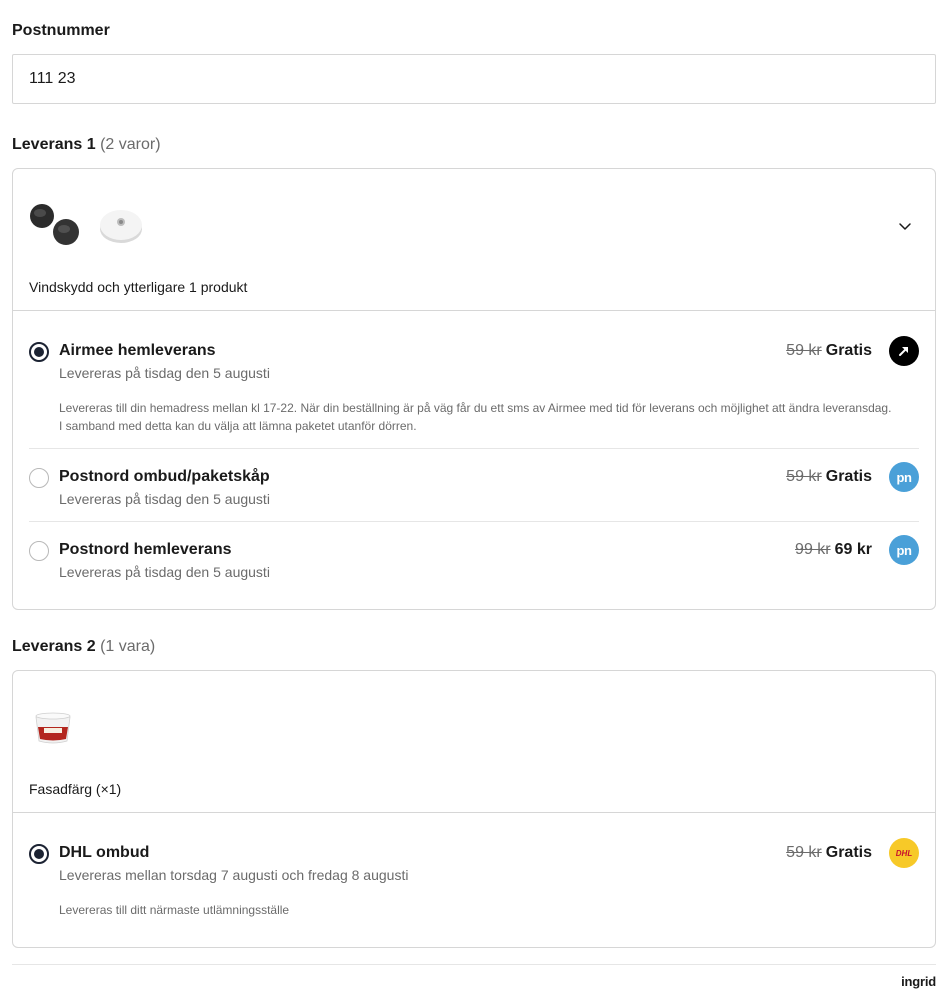 The width and height of the screenshot is (946, 1004). I want to click on delivery-1-products: Vindskydd och ytterligare 1 produkt, so click(474, 240).